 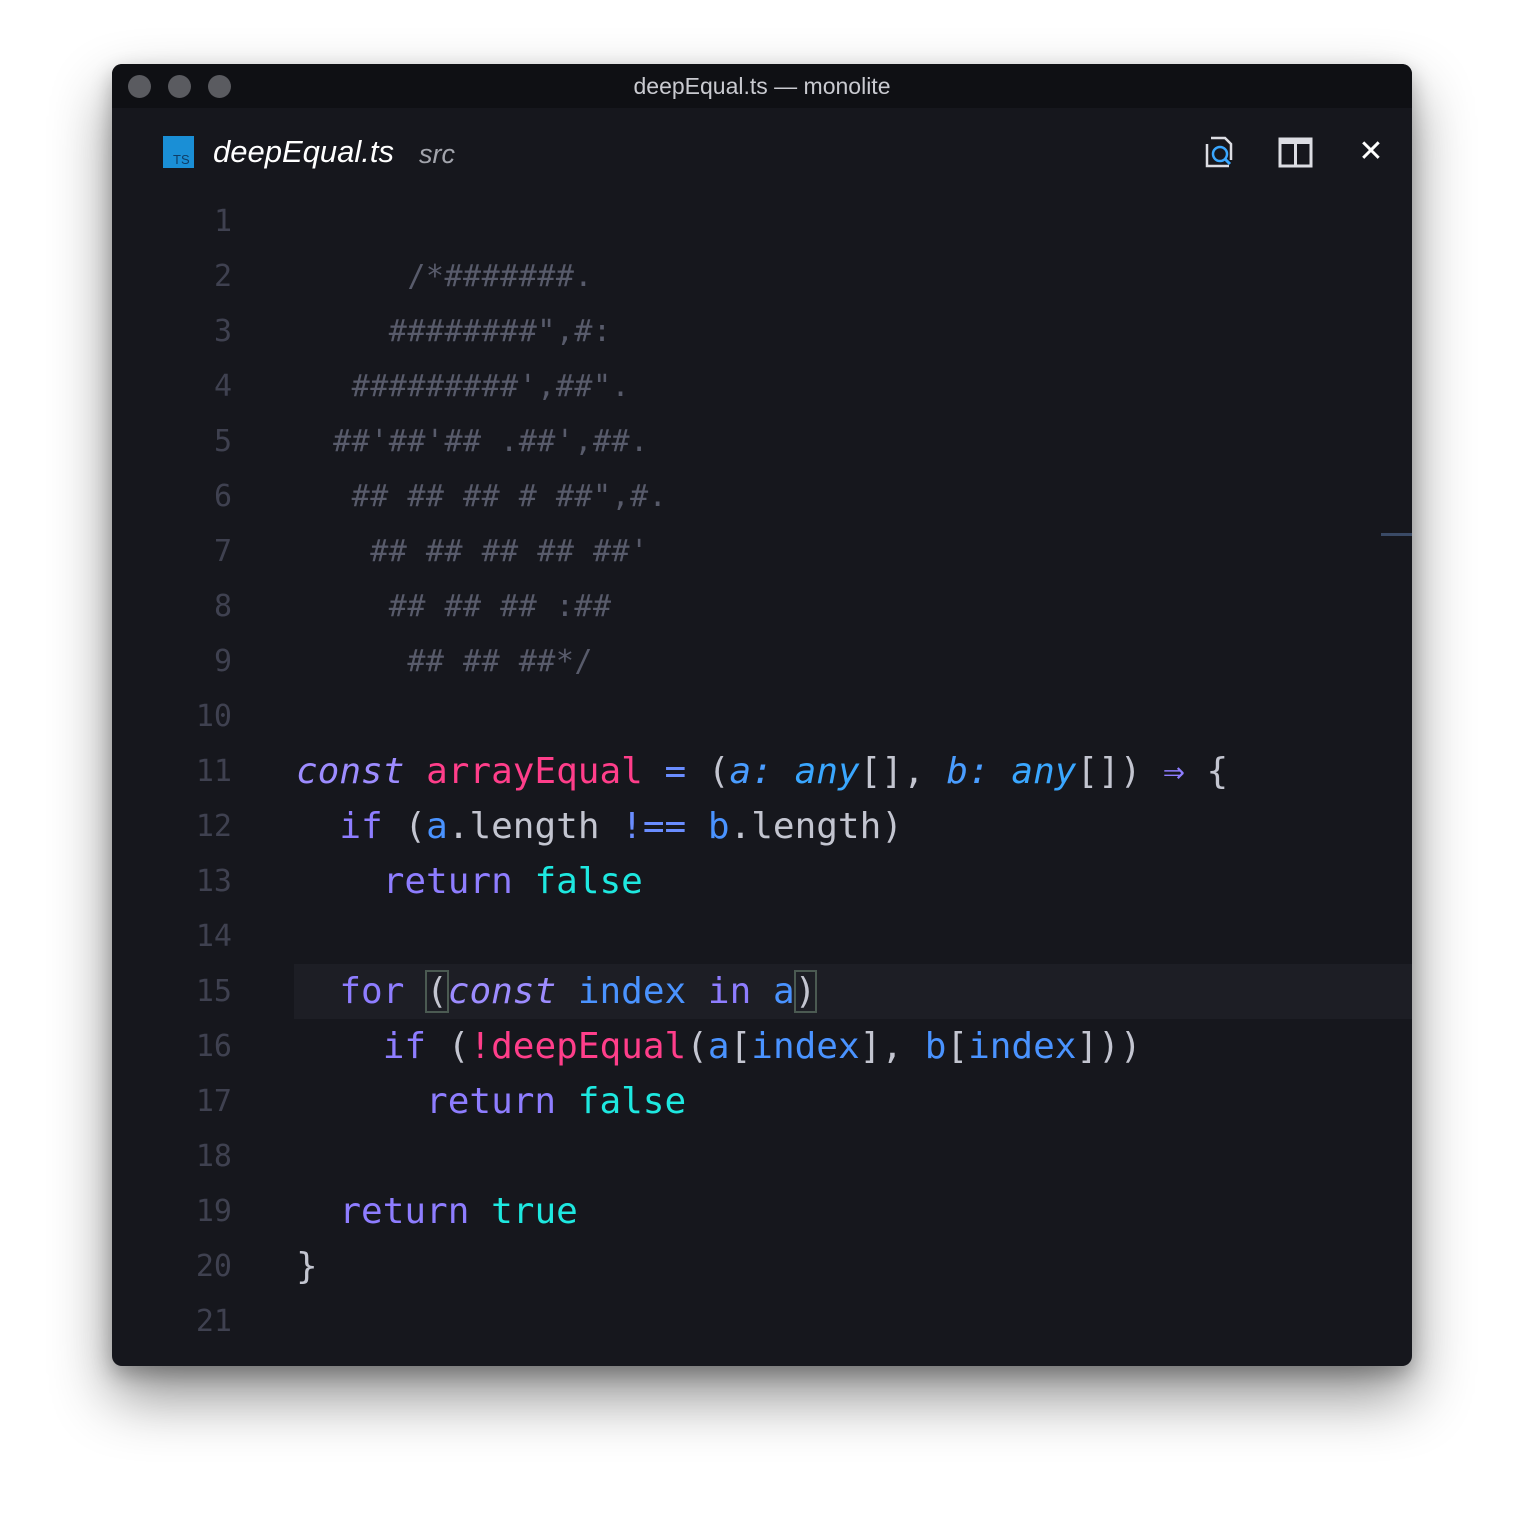 I want to click on comment-text: /*#######., so click(x=444, y=276).